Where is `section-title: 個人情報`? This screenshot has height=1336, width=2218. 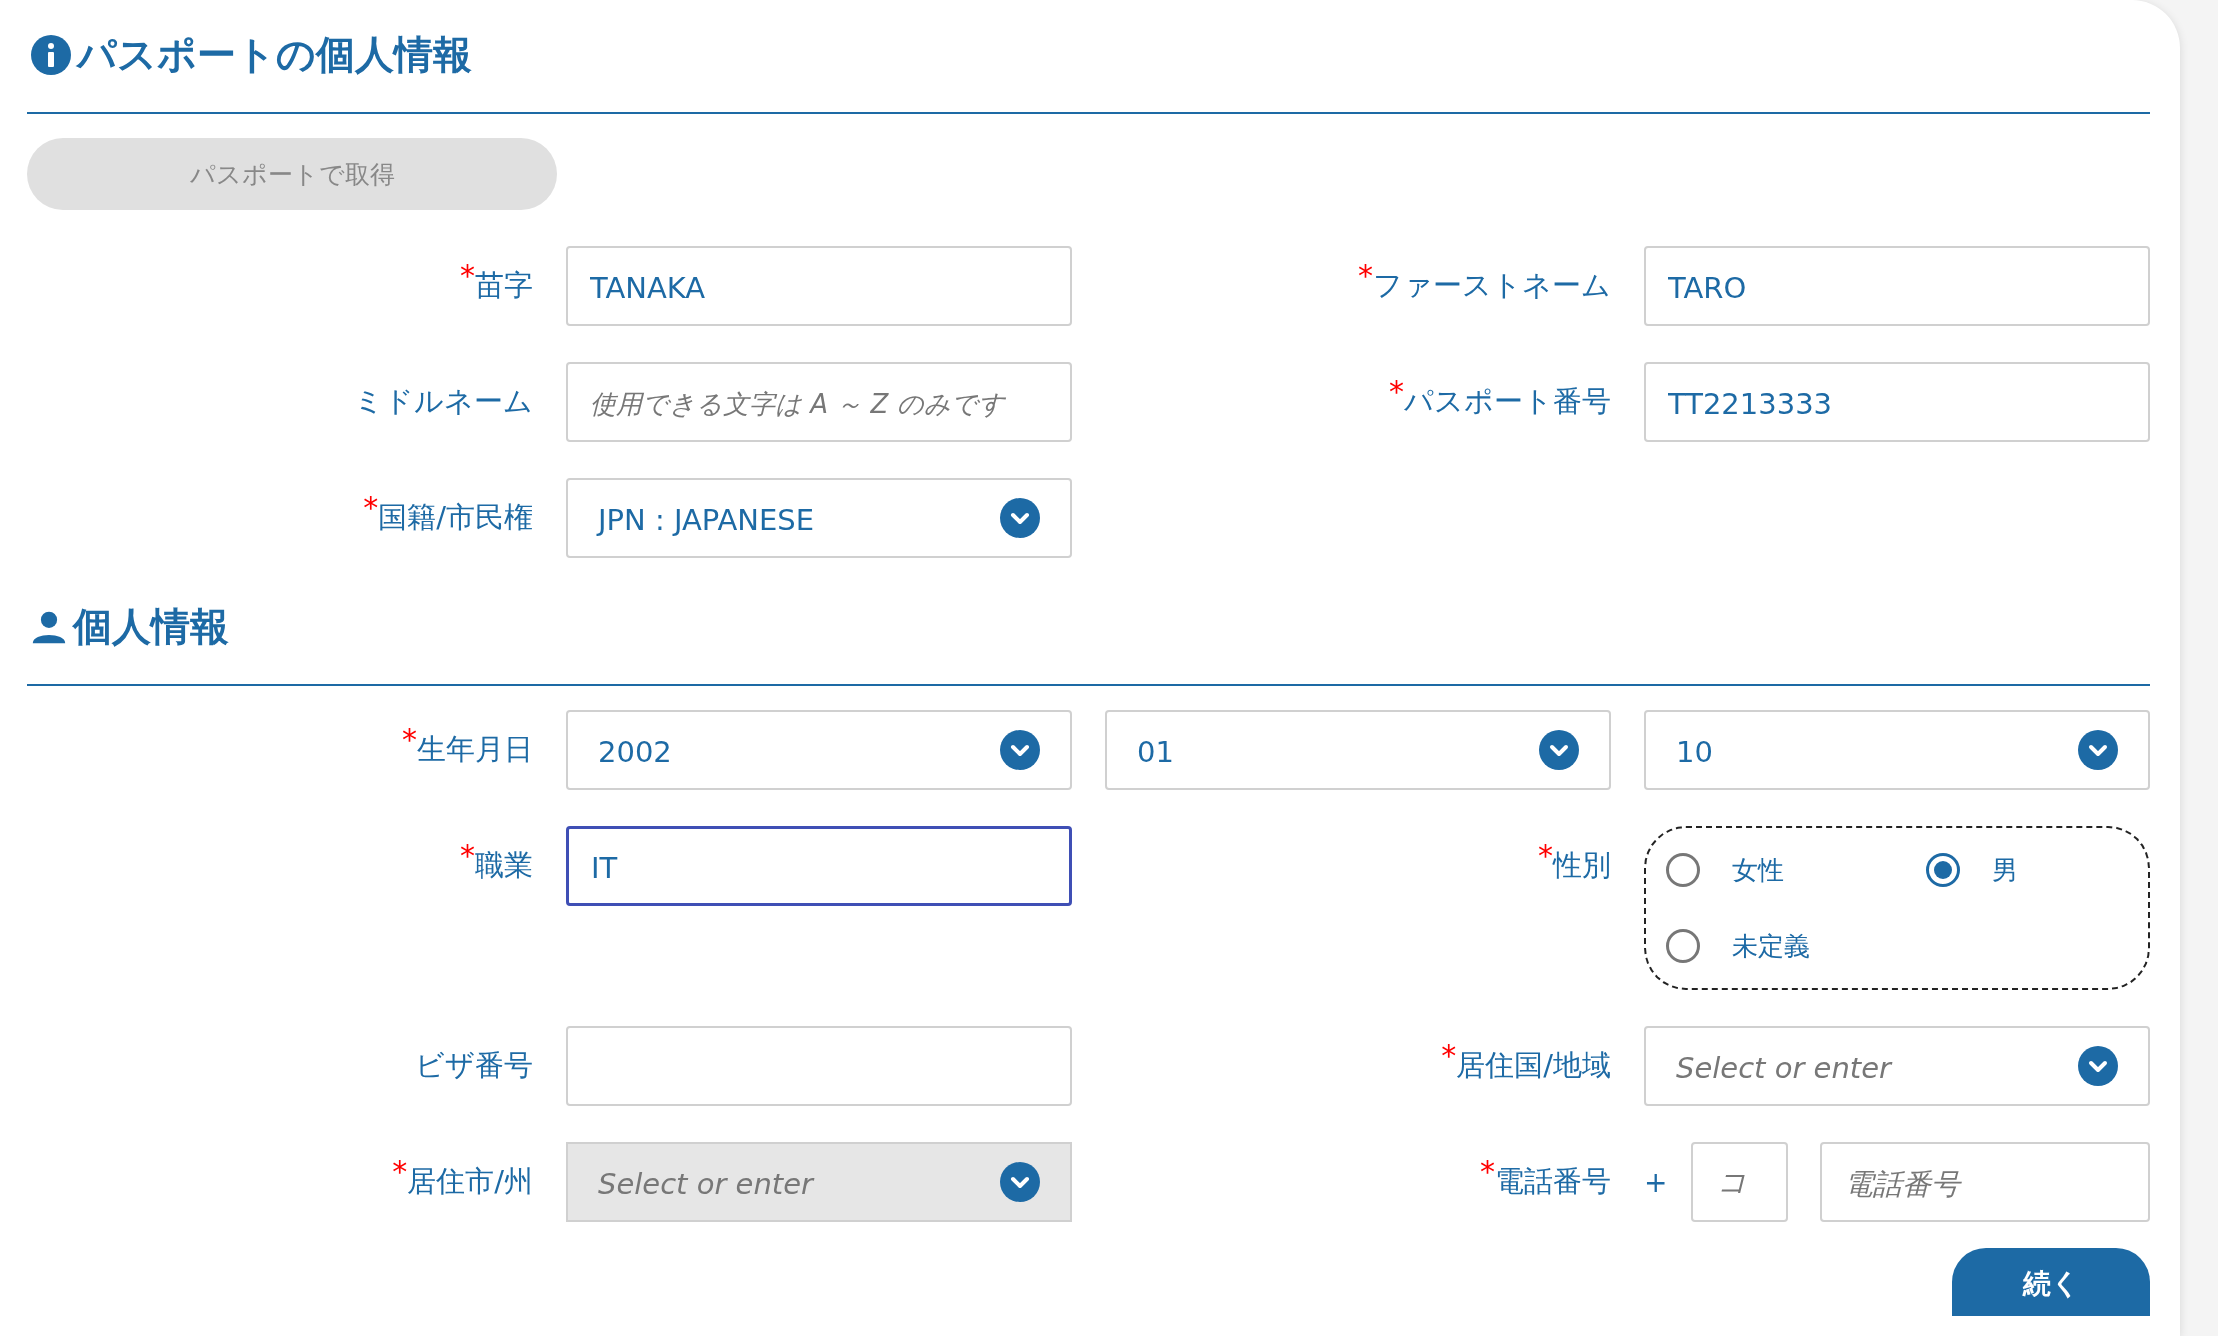 section-title: 個人情報 is located at coordinates (151, 627).